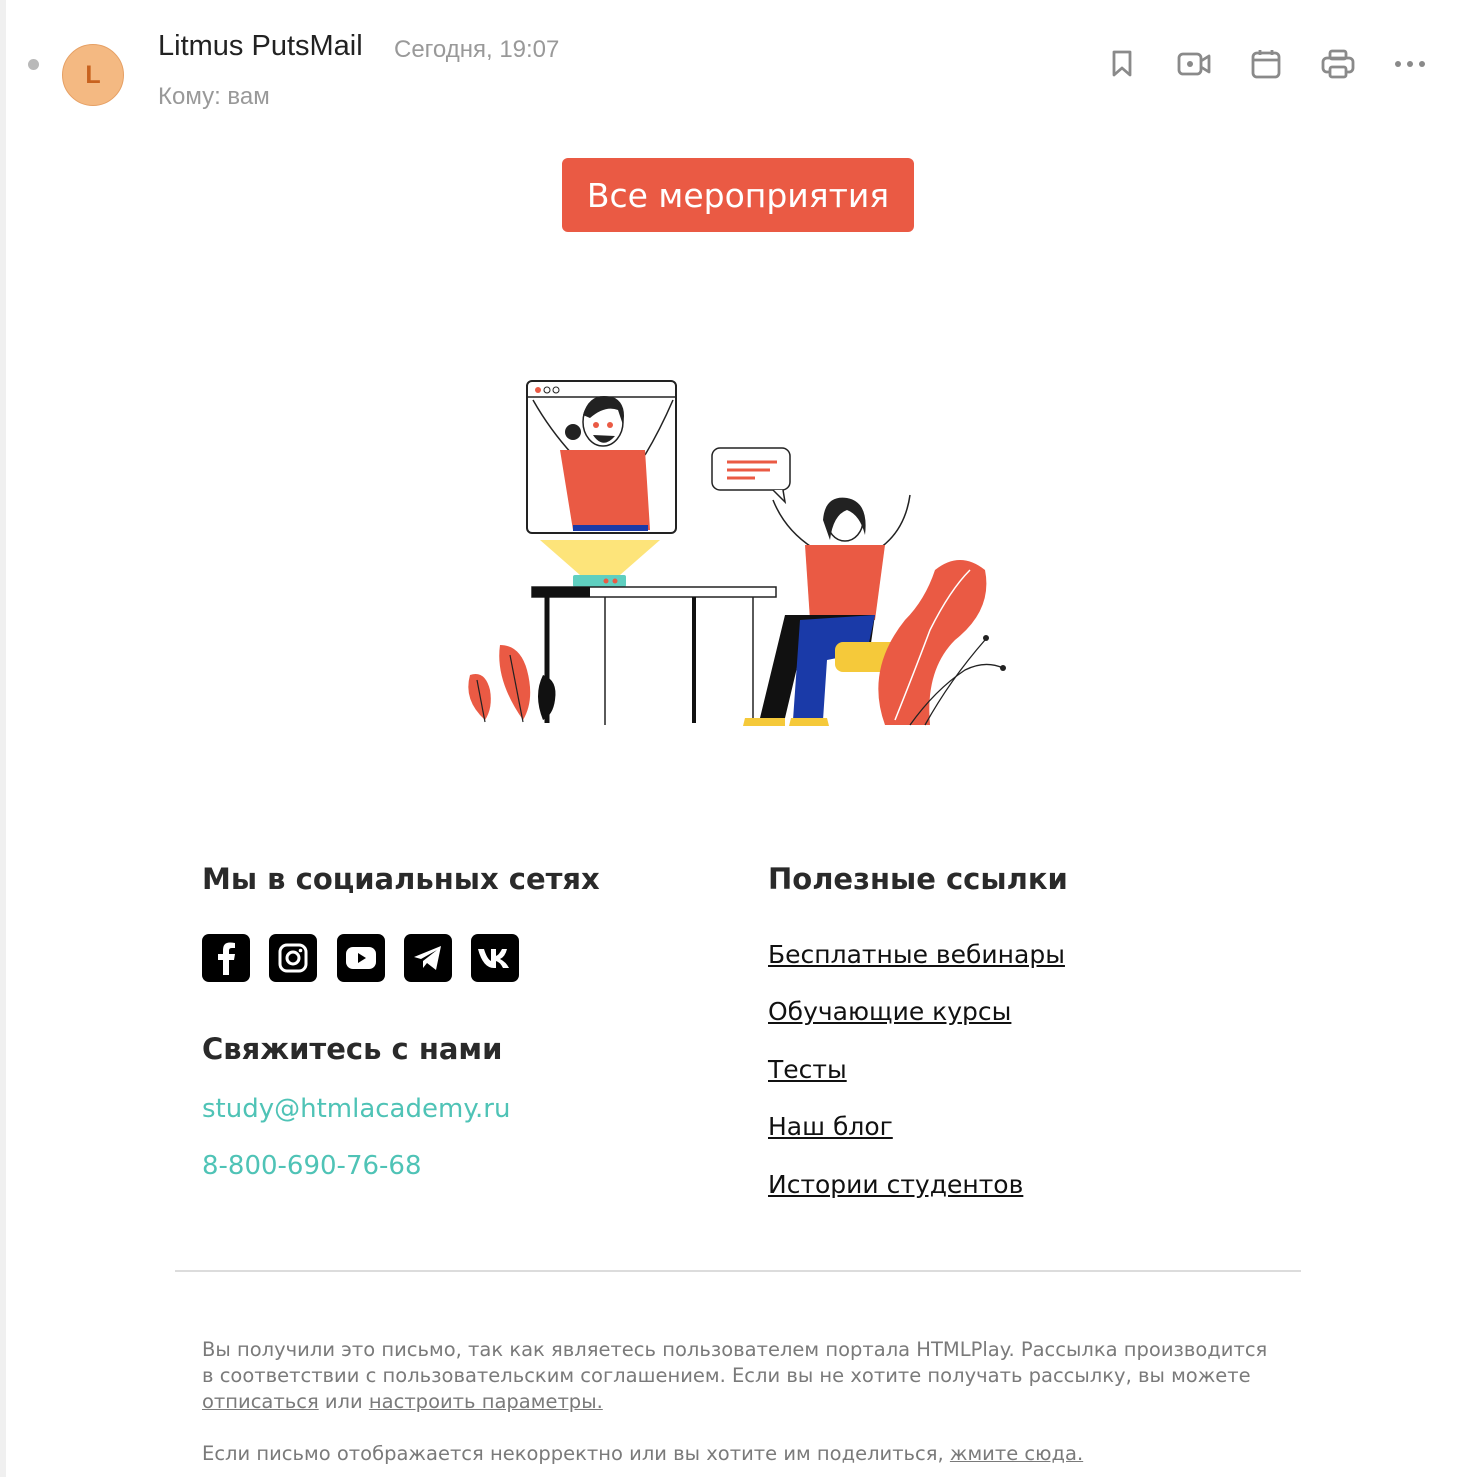 The width and height of the screenshot is (1467, 1477). What do you see at coordinates (1338, 64) in the screenshot?
I see `print-icon` at bounding box center [1338, 64].